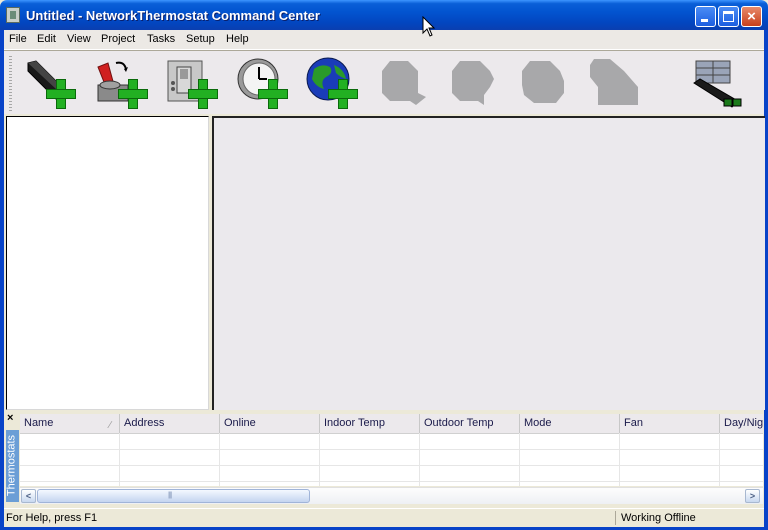 This screenshot has width=768, height=530. I want to click on disabled-tool-3-button, so click(547, 83).